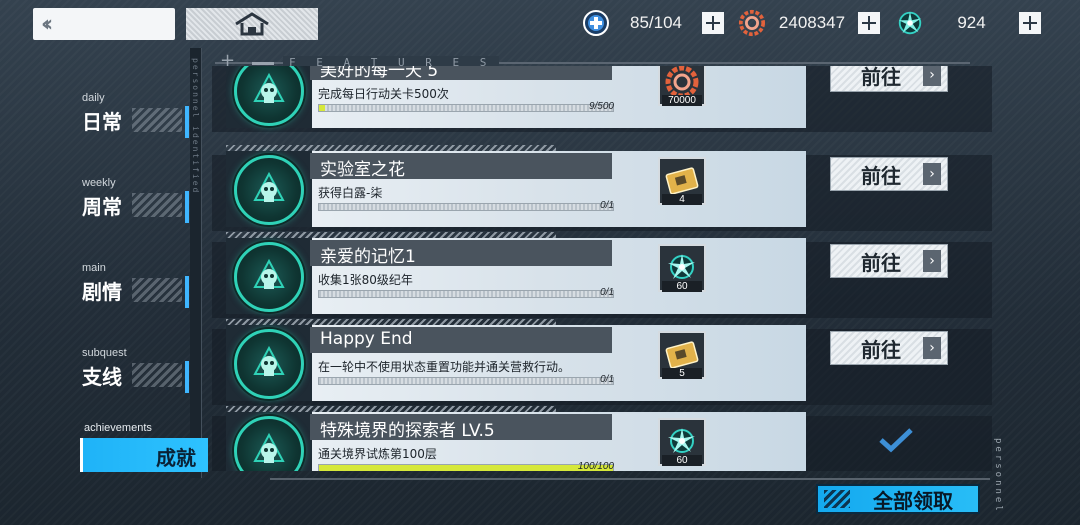 The width and height of the screenshot is (1080, 525). I want to click on reward-quantity: 4, so click(682, 199).